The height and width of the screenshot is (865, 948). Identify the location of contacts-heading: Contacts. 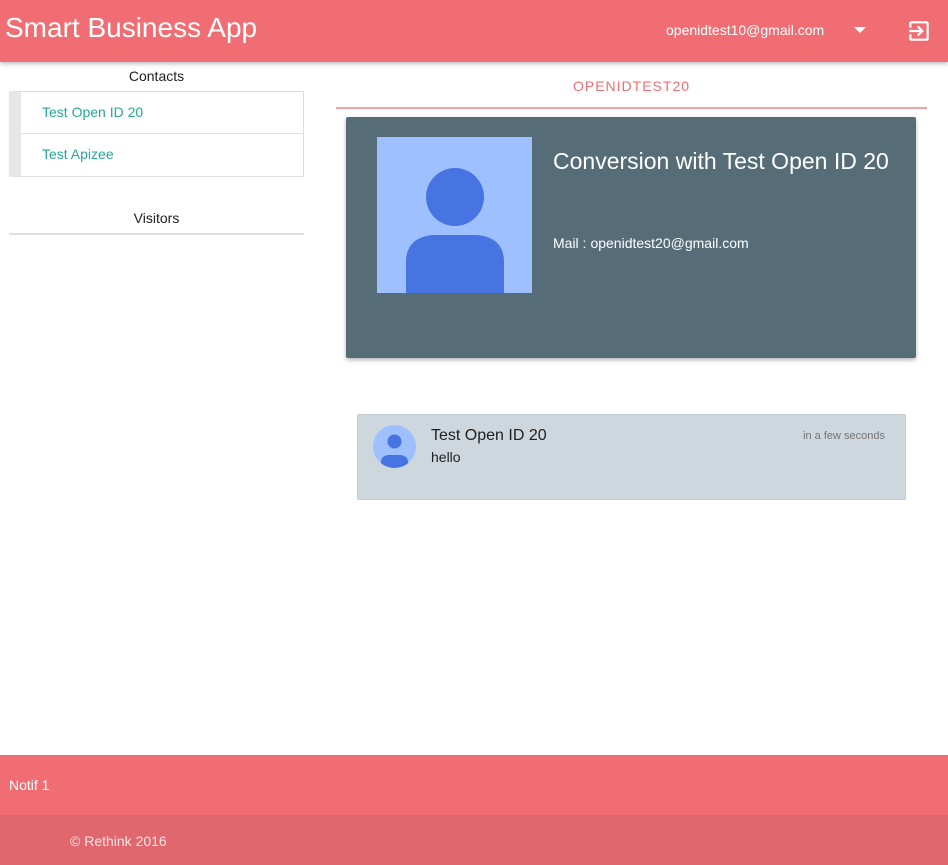
(156, 76).